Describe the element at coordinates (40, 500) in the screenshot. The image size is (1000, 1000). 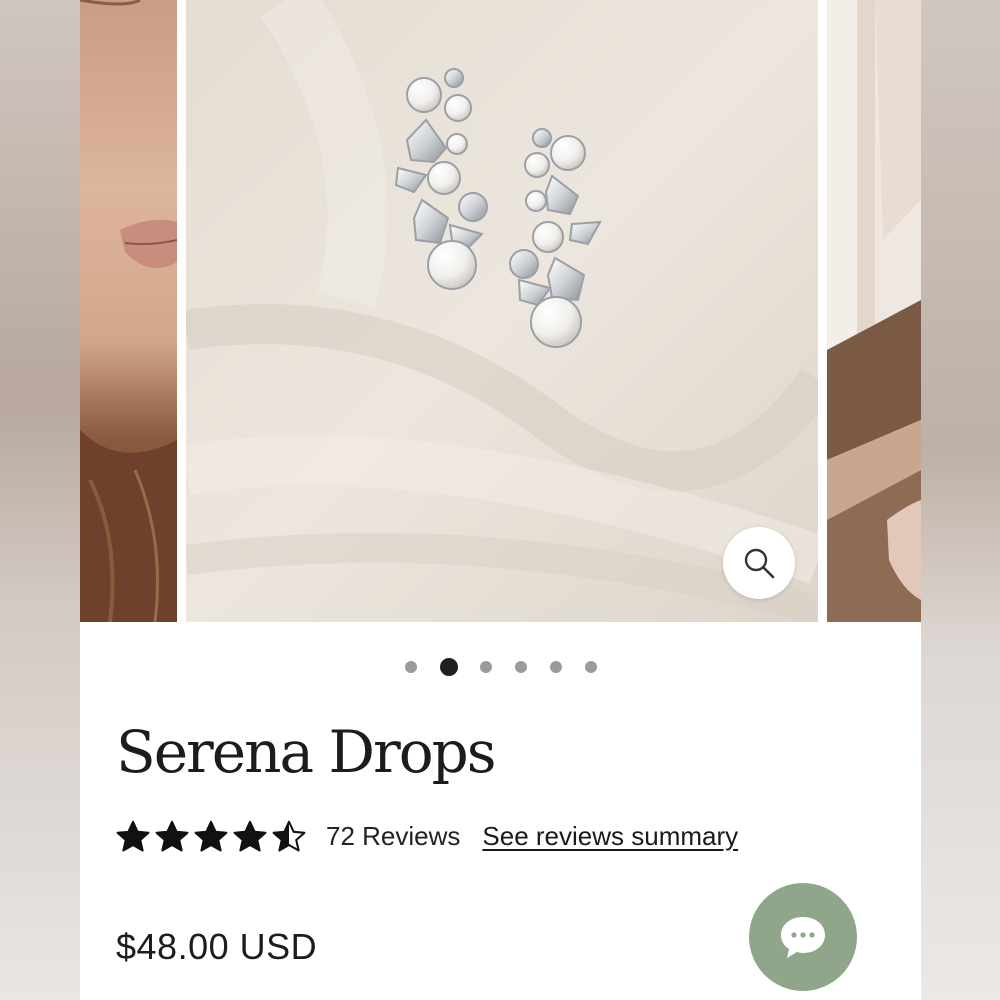
I see `background-blur-left` at that location.